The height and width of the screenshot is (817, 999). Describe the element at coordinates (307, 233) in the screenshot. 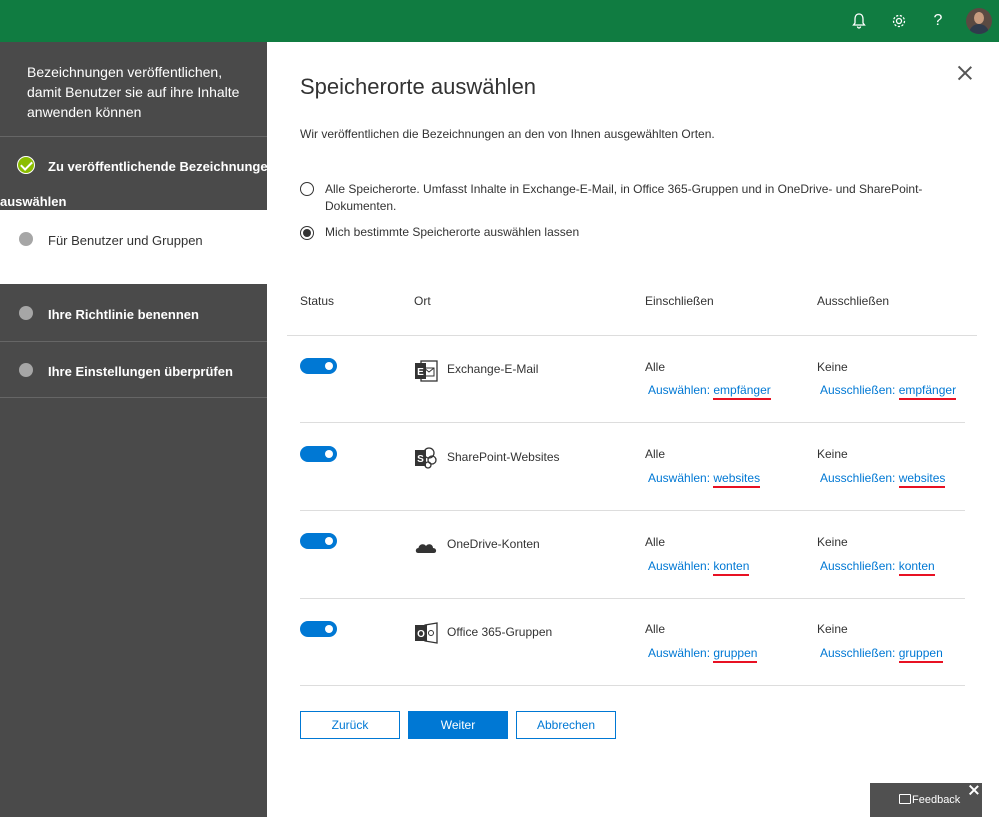

I see `radio-custom-locations` at that location.